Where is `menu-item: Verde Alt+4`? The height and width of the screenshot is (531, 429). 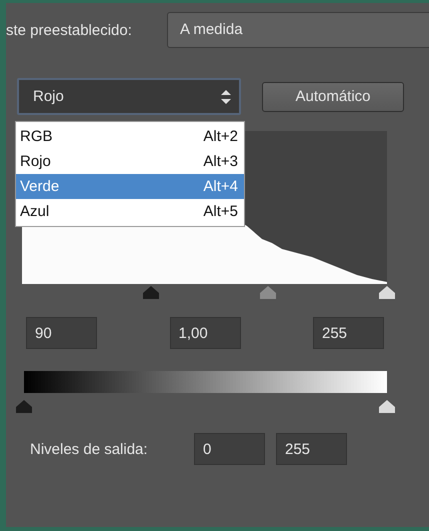 menu-item: Verde Alt+4 is located at coordinates (130, 186).